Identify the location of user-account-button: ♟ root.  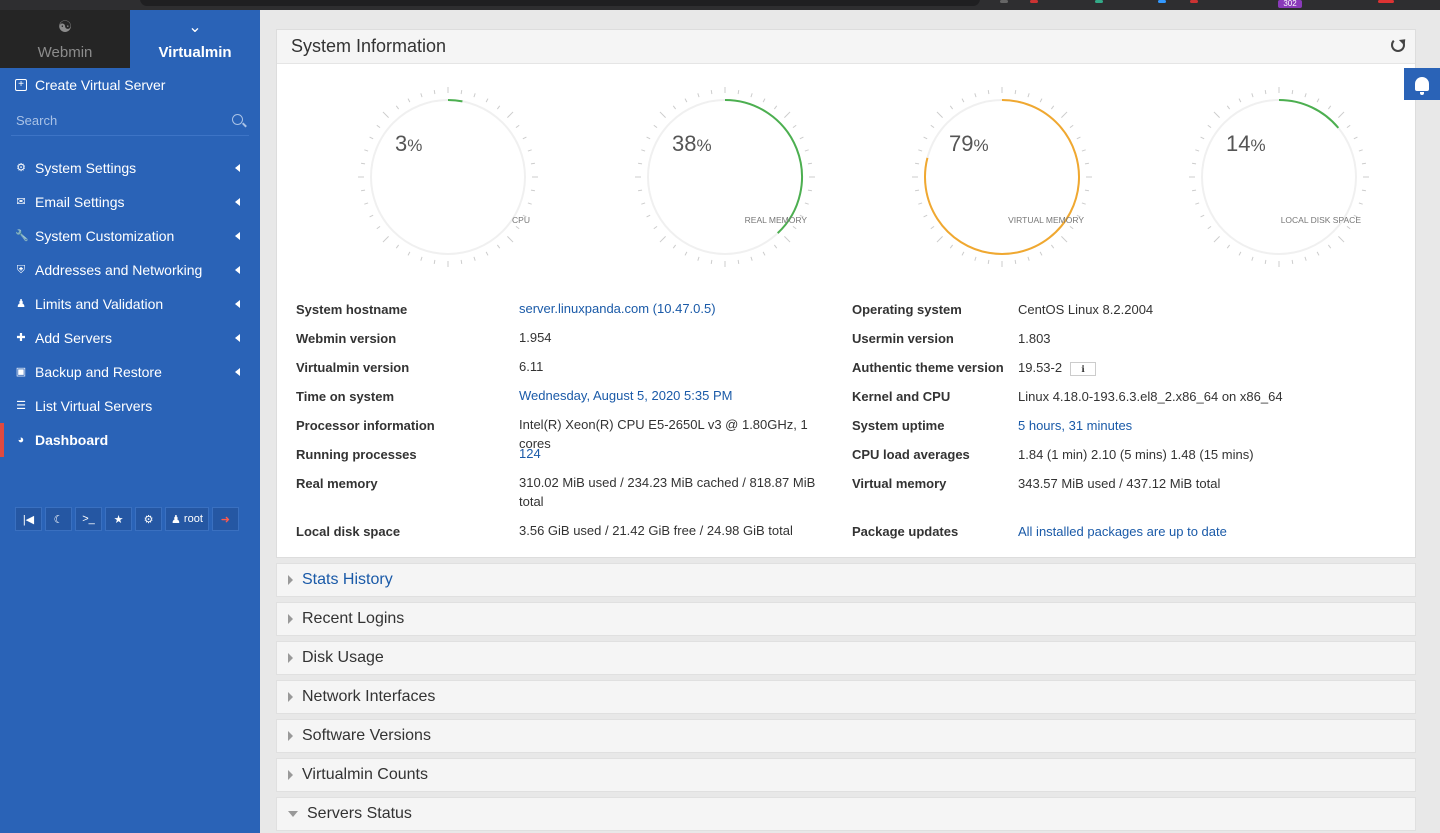
(187, 519).